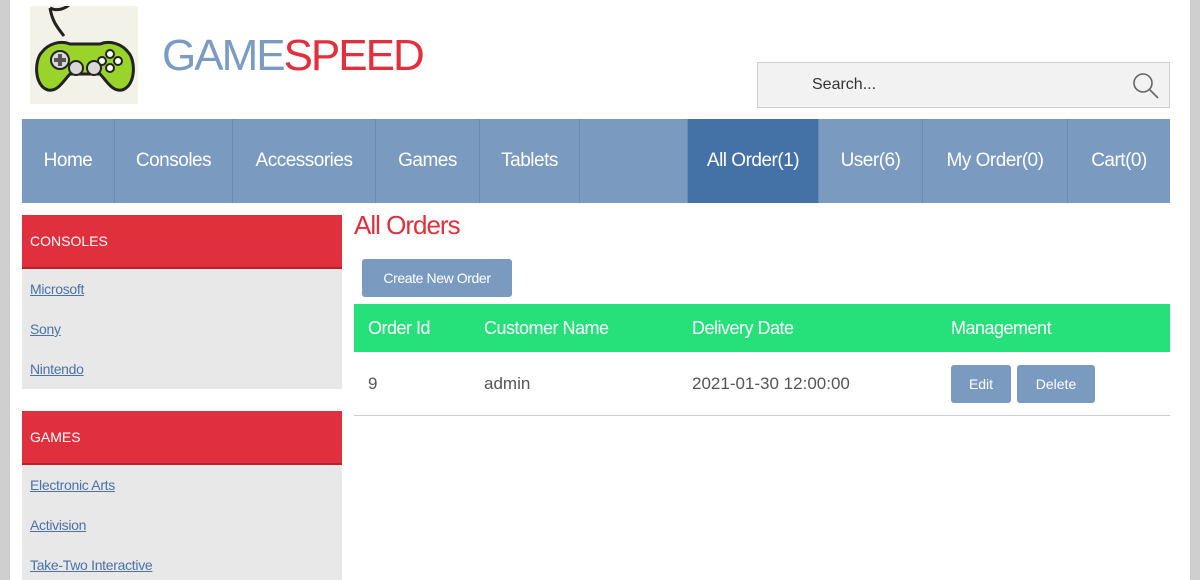  Describe the element at coordinates (634, 161) in the screenshot. I see `nav-item-empty` at that location.